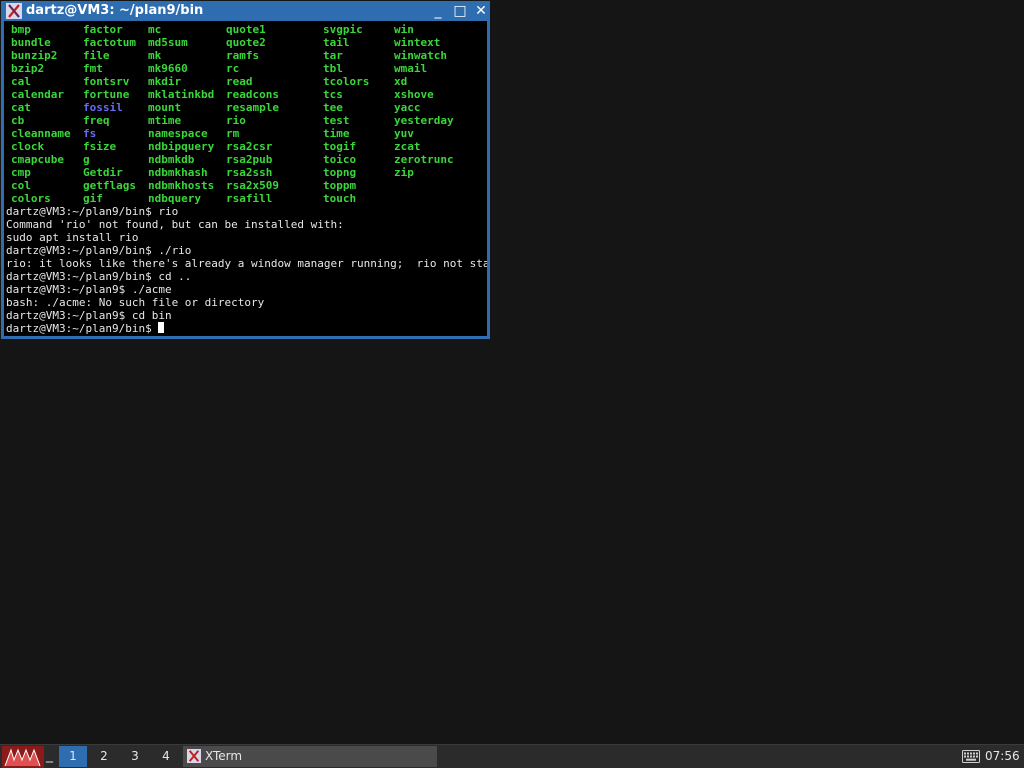 This screenshot has width=1024, height=768. What do you see at coordinates (404, 172) in the screenshot?
I see `ls-entry: zip` at bounding box center [404, 172].